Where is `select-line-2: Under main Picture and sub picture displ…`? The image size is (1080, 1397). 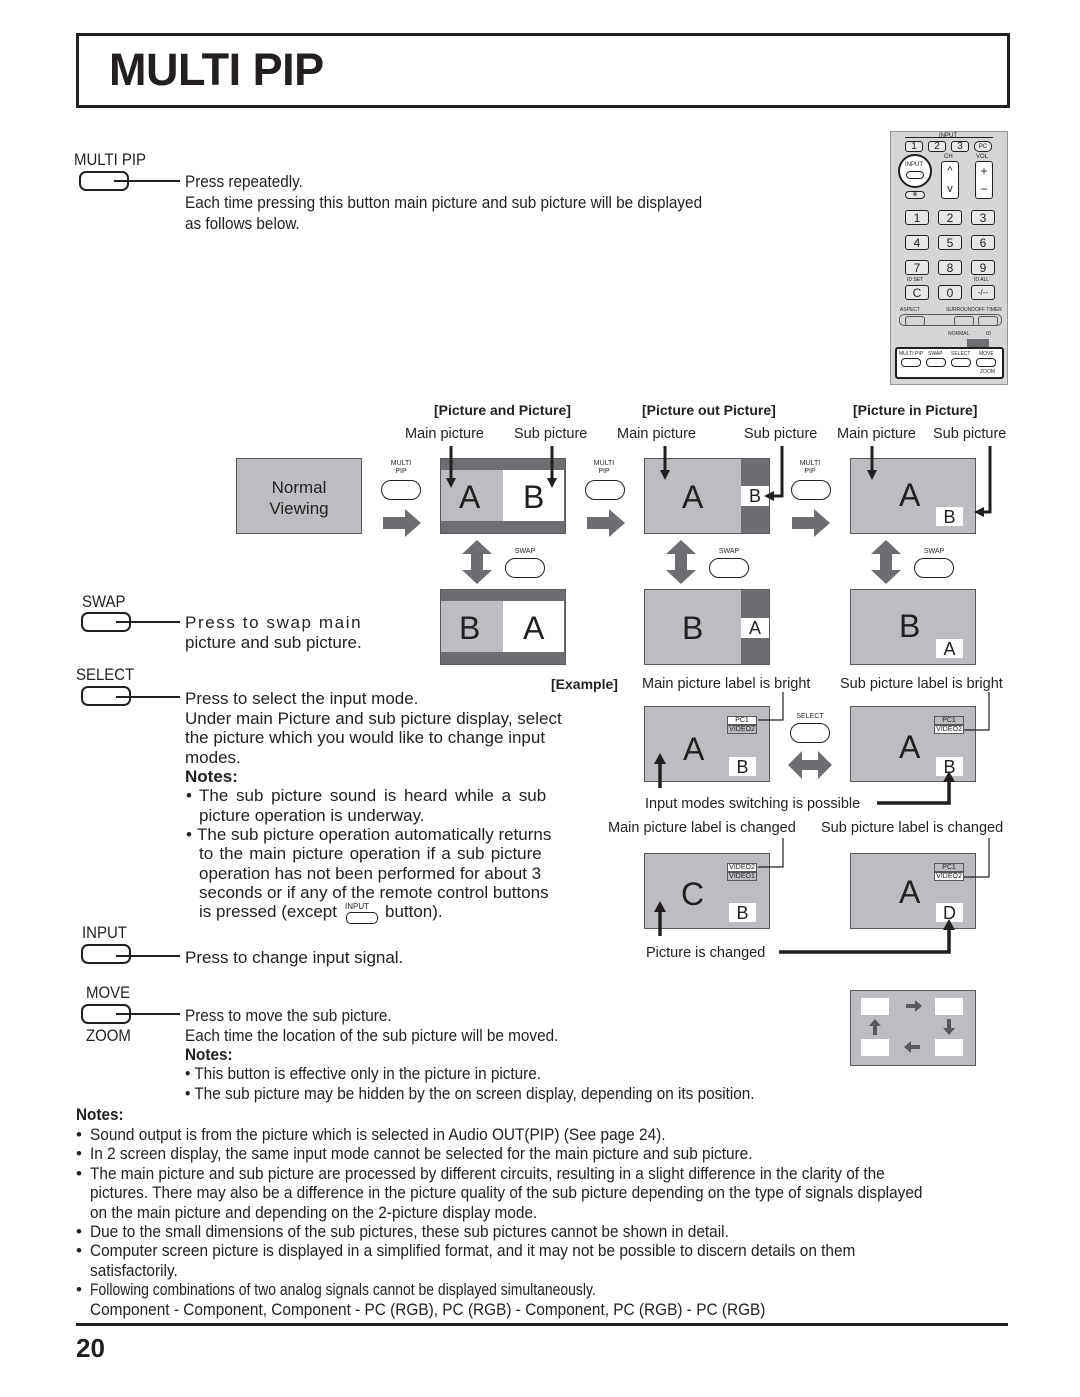
select-line-2: Under main Picture and sub picture displ… is located at coordinates (373, 718).